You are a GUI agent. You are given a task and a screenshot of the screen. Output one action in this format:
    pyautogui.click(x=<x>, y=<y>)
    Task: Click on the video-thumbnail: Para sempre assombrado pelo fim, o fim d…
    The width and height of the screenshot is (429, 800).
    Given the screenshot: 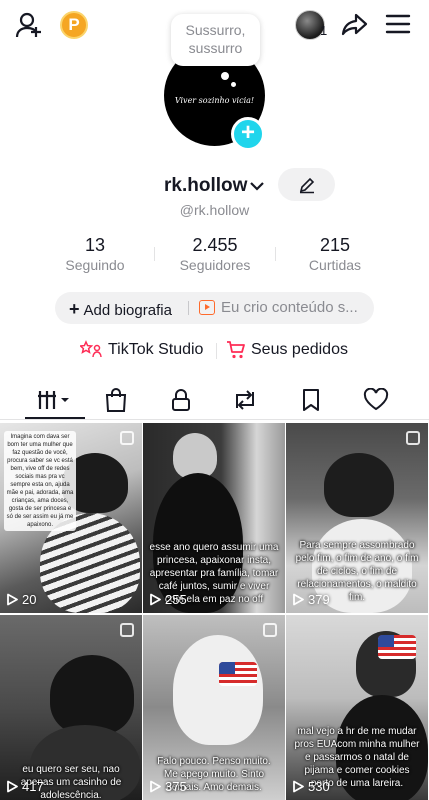 What is the action you would take?
    pyautogui.click(x=357, y=518)
    